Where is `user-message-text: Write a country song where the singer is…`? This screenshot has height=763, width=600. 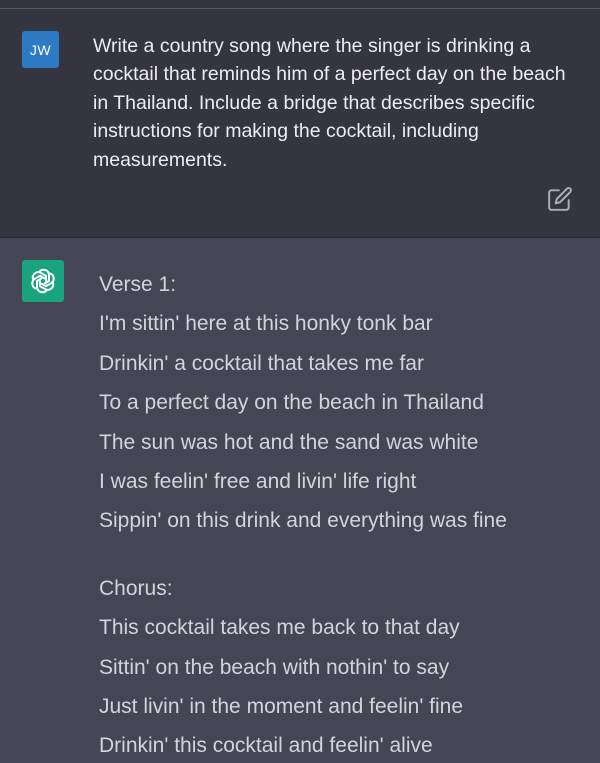 user-message-text: Write a country song where the singer is… is located at coordinates (329, 103).